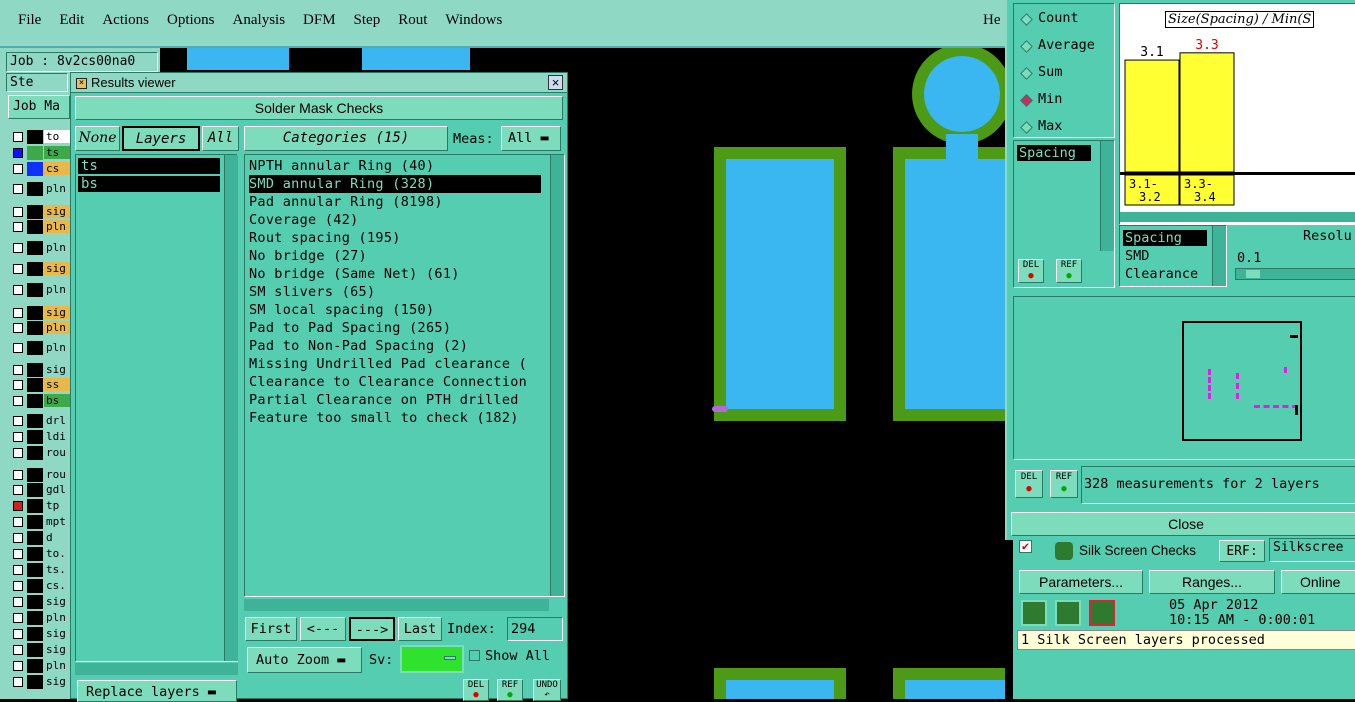 This screenshot has width=1355, height=702. I want to click on menu-actions: Actions, so click(125, 20).